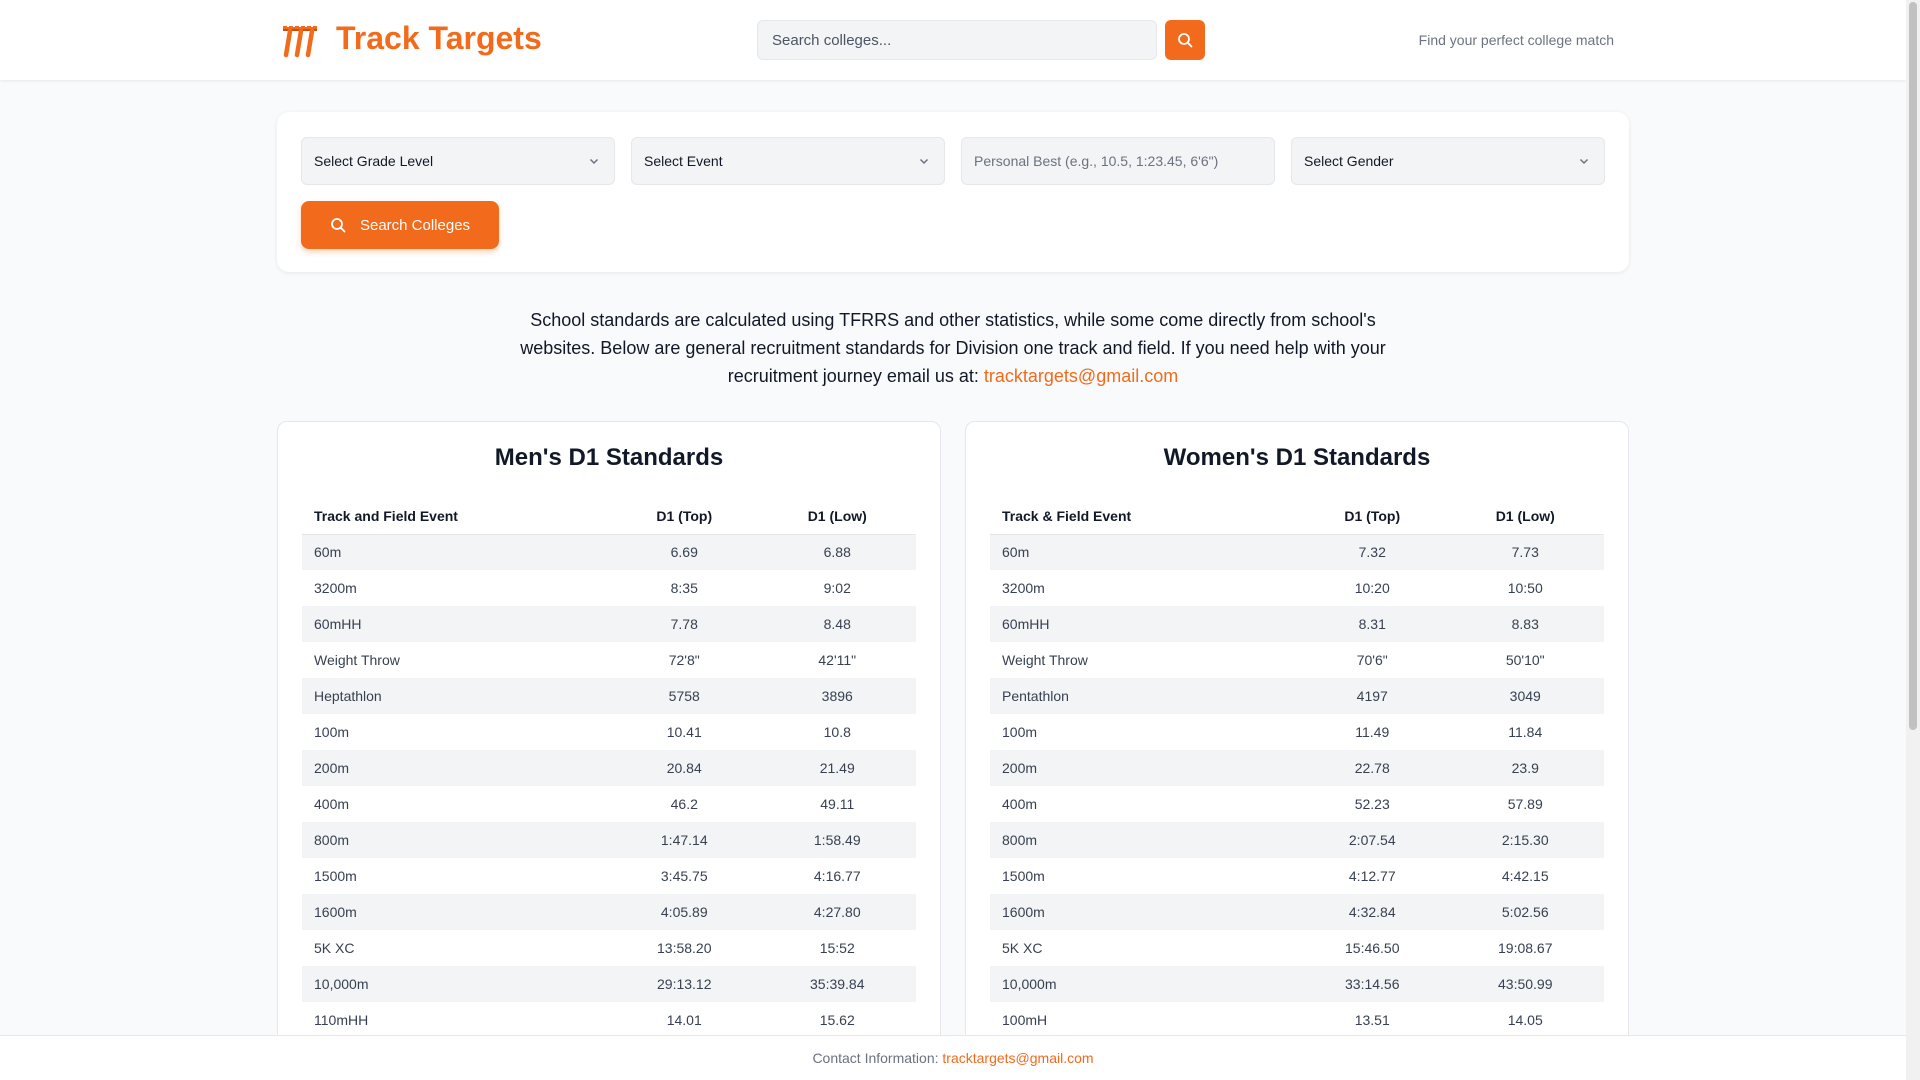 Image resolution: width=1920 pixels, height=1080 pixels. Describe the element at coordinates (957, 40) in the screenshot. I see `college-search-input` at that location.